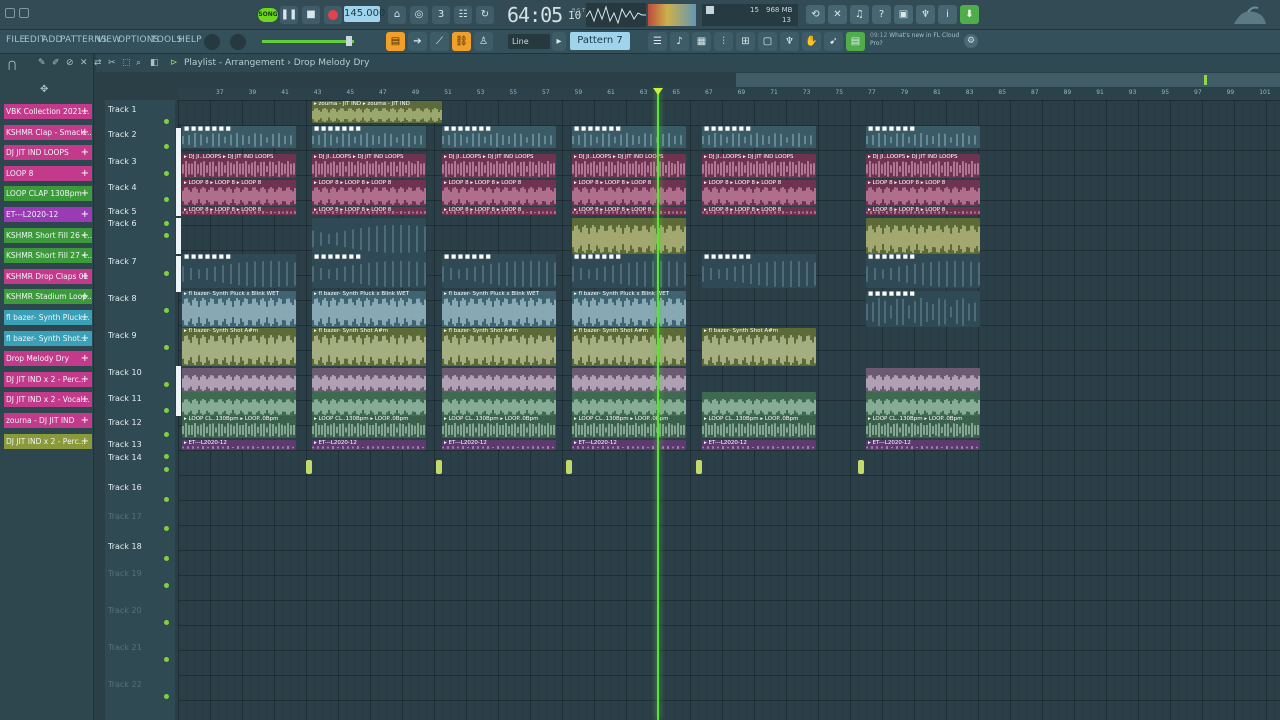  I want to click on snap-select: Line, so click(529, 41).